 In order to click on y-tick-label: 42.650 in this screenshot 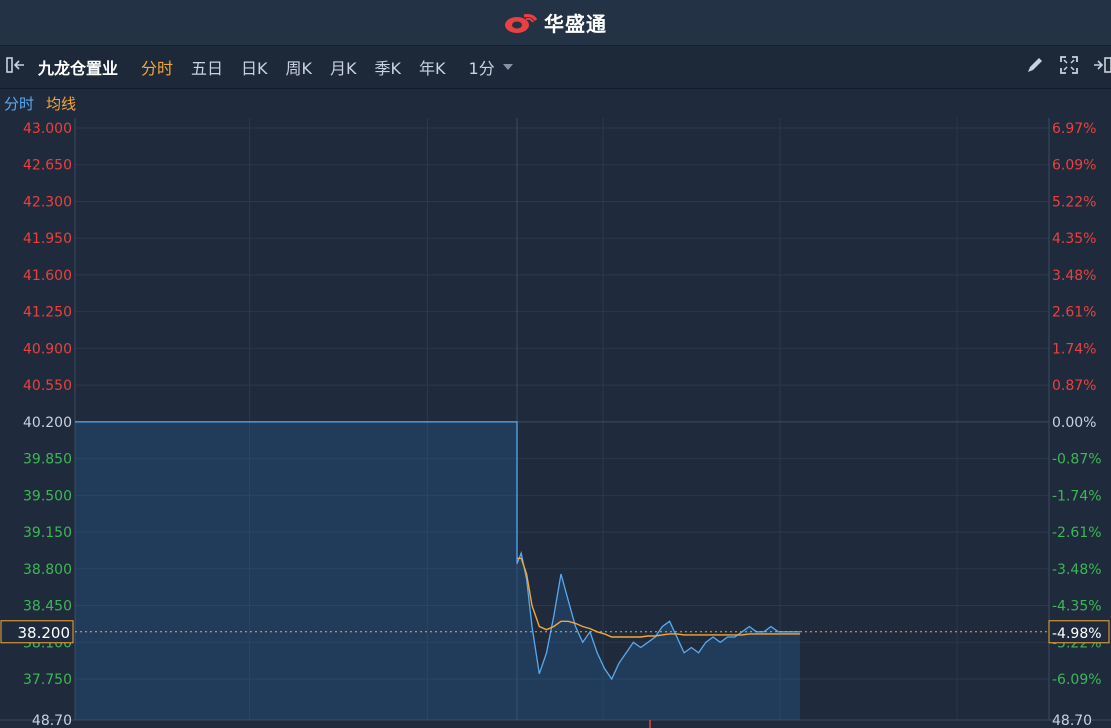, I will do `click(47, 166)`.